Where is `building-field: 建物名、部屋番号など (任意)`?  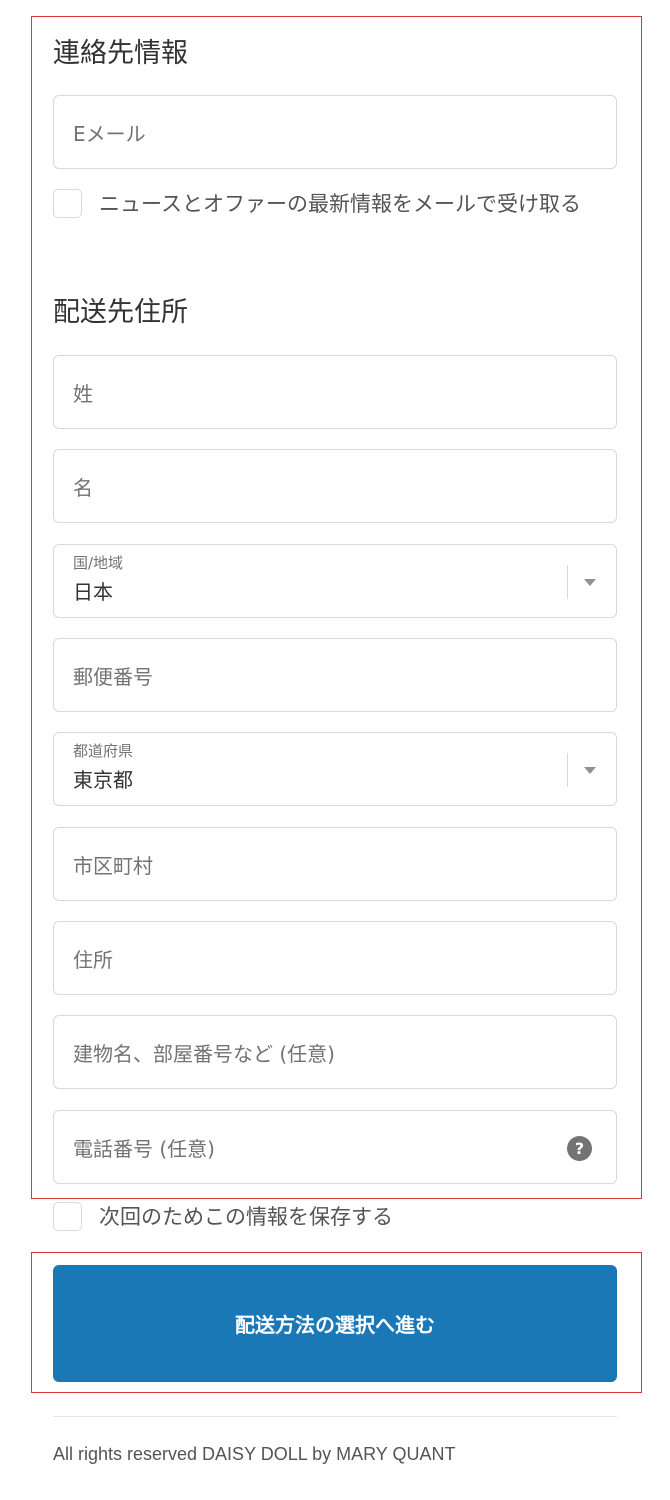 building-field: 建物名、部屋番号など (任意) is located at coordinates (335, 1052).